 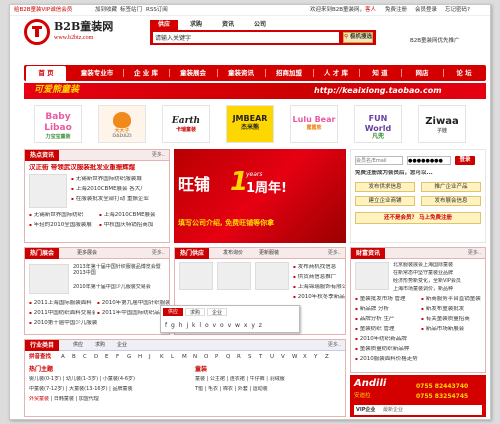 What do you see at coordinates (314, 124) in the screenshot?
I see `brand-logo-lulu-bear: Lulu Bear 露露熊` at bounding box center [314, 124].